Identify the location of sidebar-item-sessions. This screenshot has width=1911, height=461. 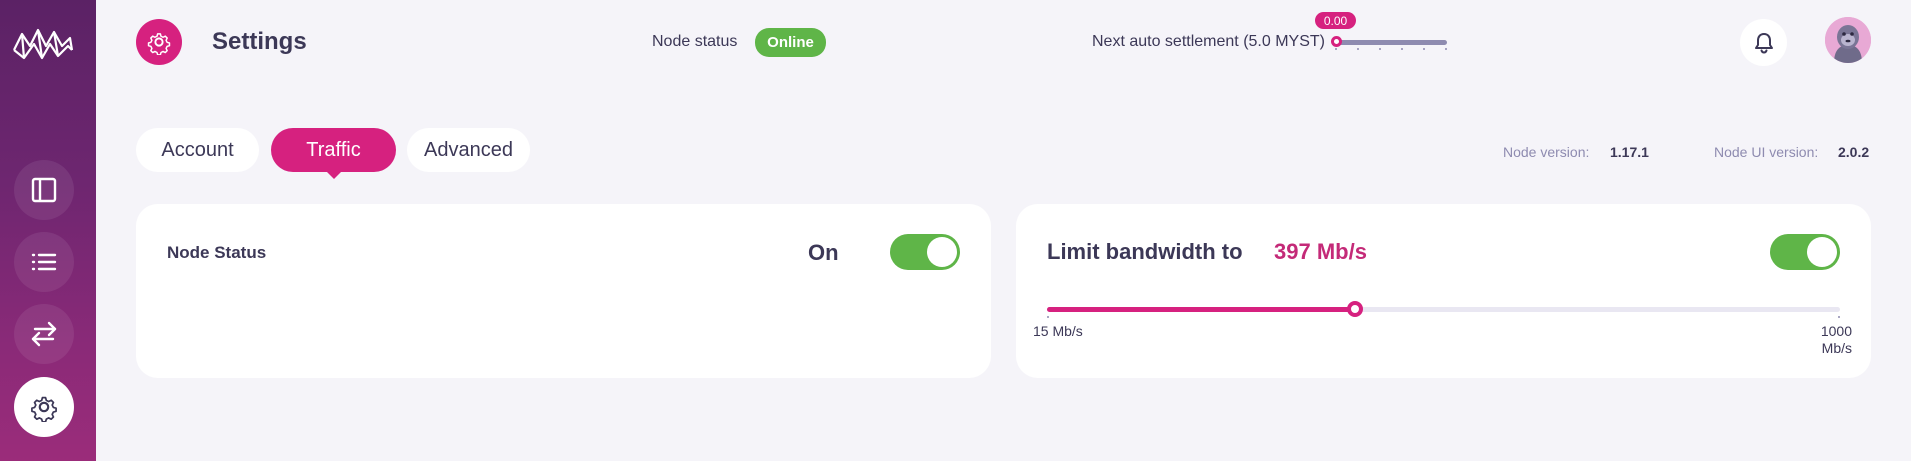
(44, 262).